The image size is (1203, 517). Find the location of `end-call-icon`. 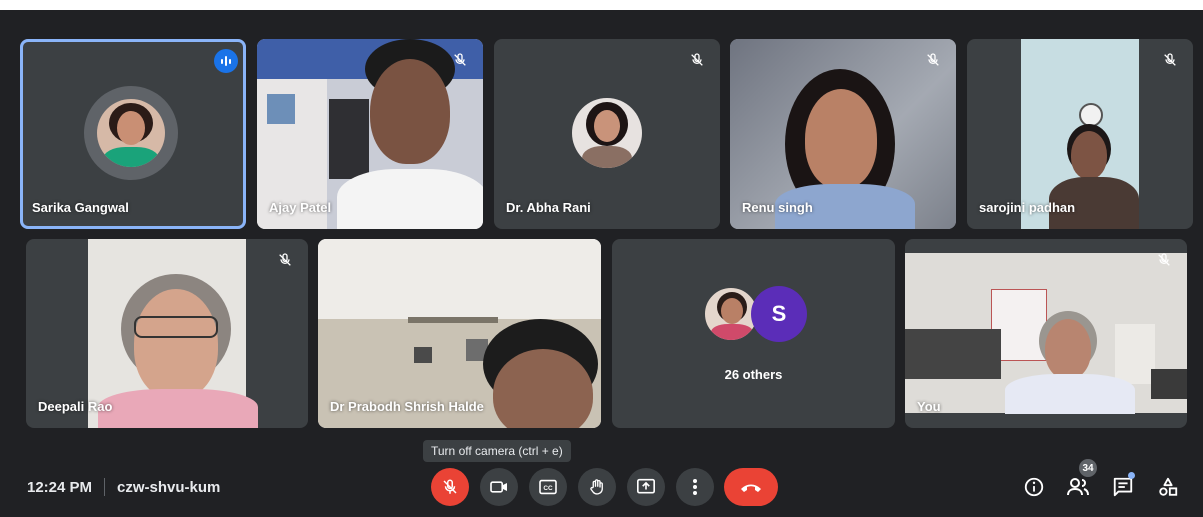

end-call-icon is located at coordinates (751, 488).